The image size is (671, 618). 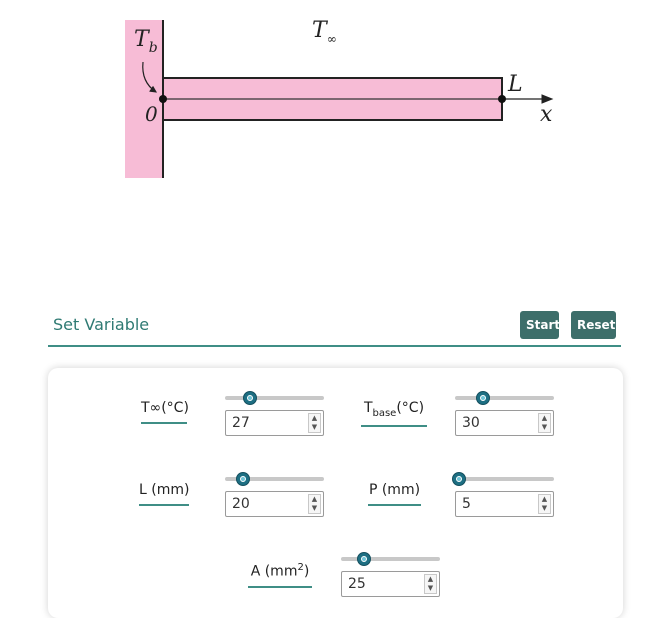 What do you see at coordinates (274, 571) in the screenshot?
I see `area-label-main: A (mm` at bounding box center [274, 571].